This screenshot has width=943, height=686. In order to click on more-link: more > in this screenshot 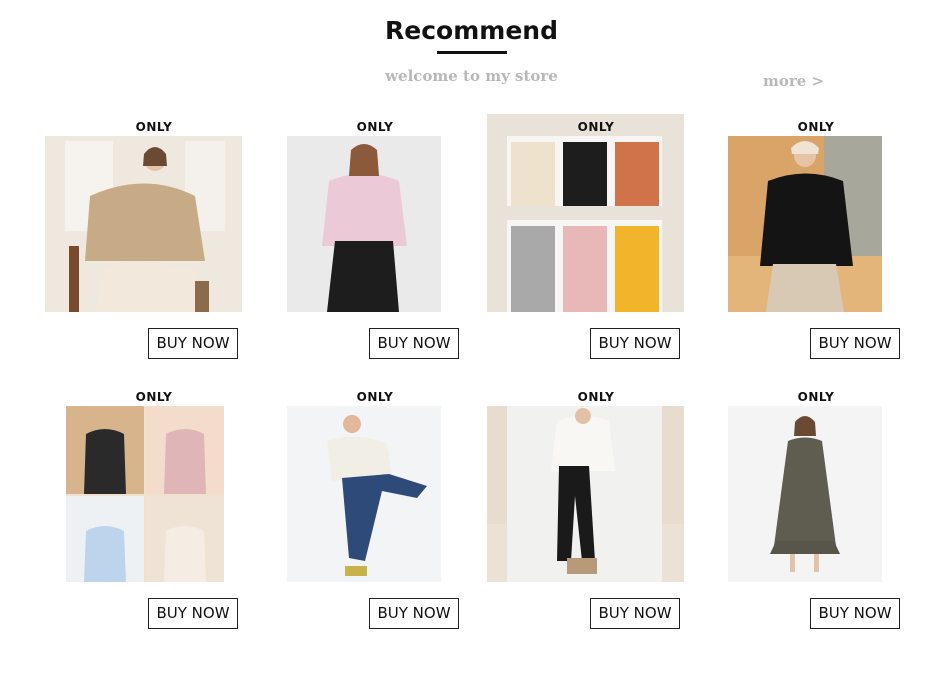, I will do `click(793, 81)`.